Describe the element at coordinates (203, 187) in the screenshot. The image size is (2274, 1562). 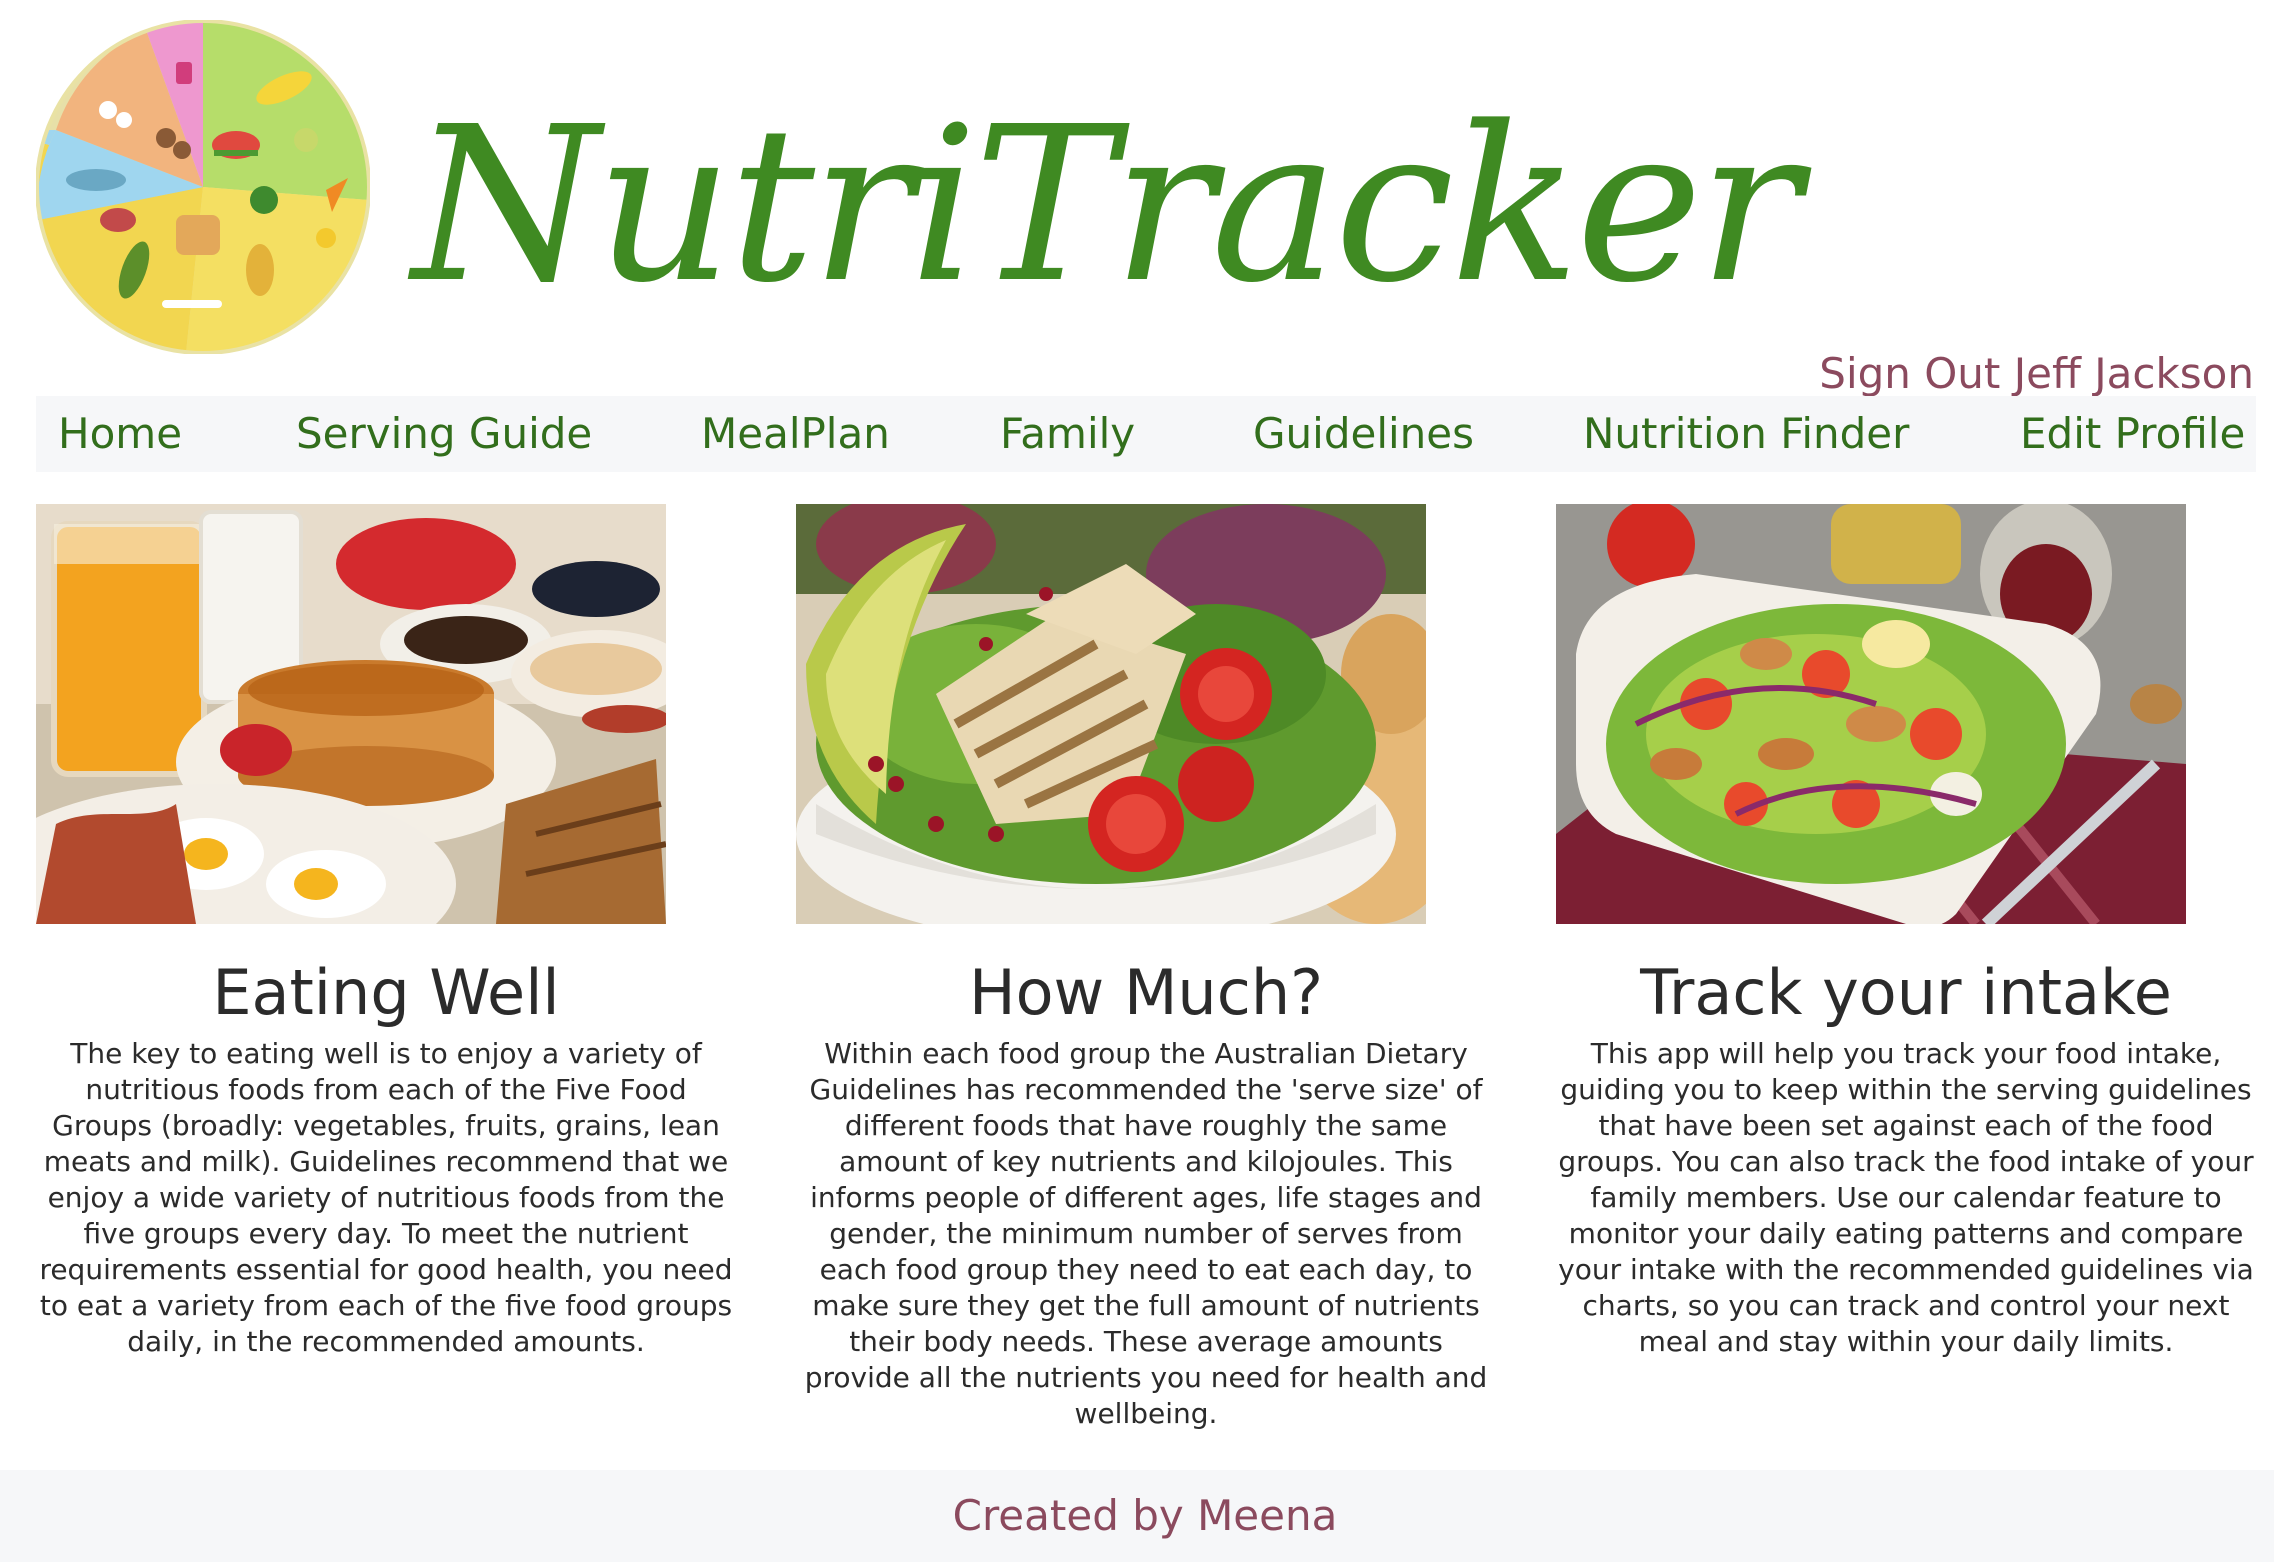
I see `food-plate-logo` at that location.